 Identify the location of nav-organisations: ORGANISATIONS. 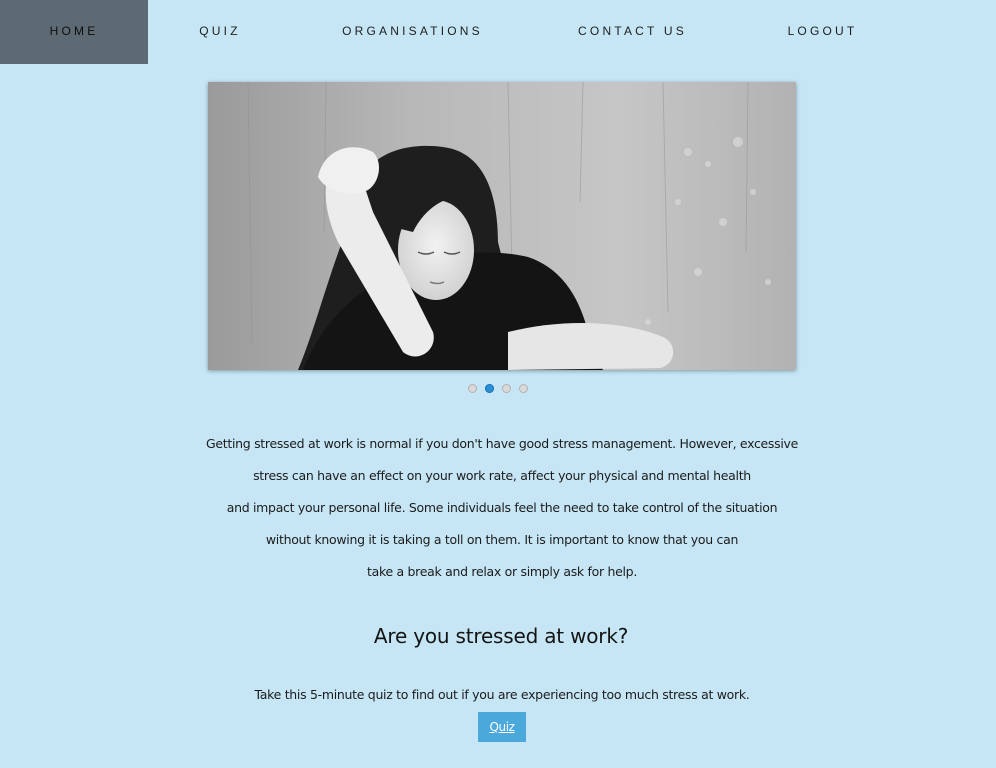
(412, 32).